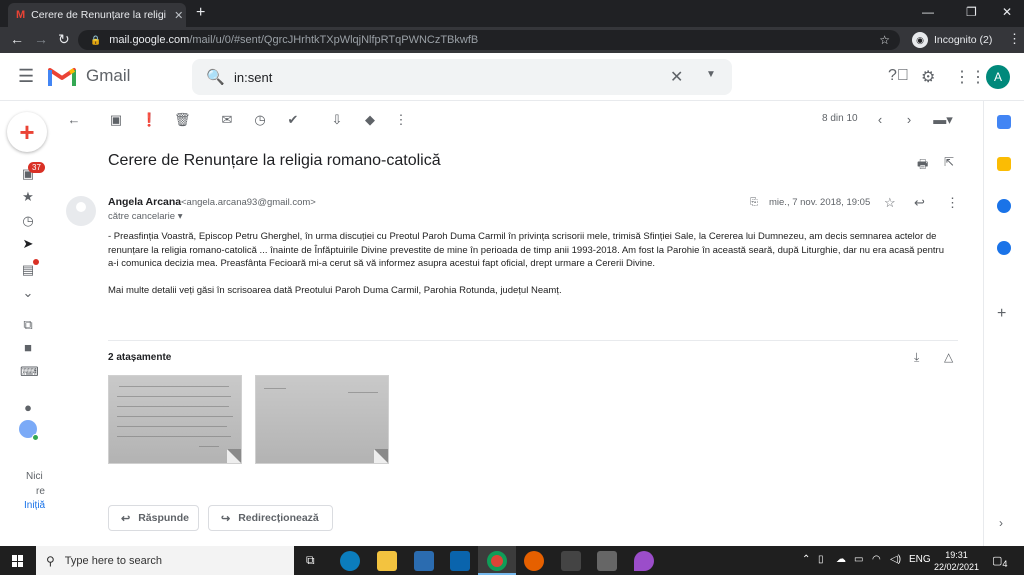 This screenshot has width=1024, height=575. Describe the element at coordinates (337, 120) in the screenshot. I see `move-to-icon: ⇩` at that location.